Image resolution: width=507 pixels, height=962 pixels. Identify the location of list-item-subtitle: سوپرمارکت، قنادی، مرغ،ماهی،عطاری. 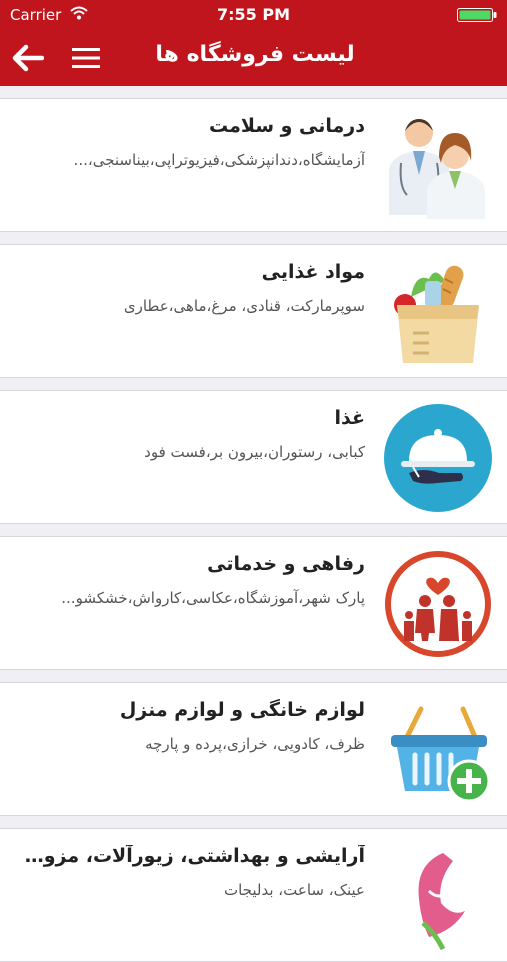
(244, 306).